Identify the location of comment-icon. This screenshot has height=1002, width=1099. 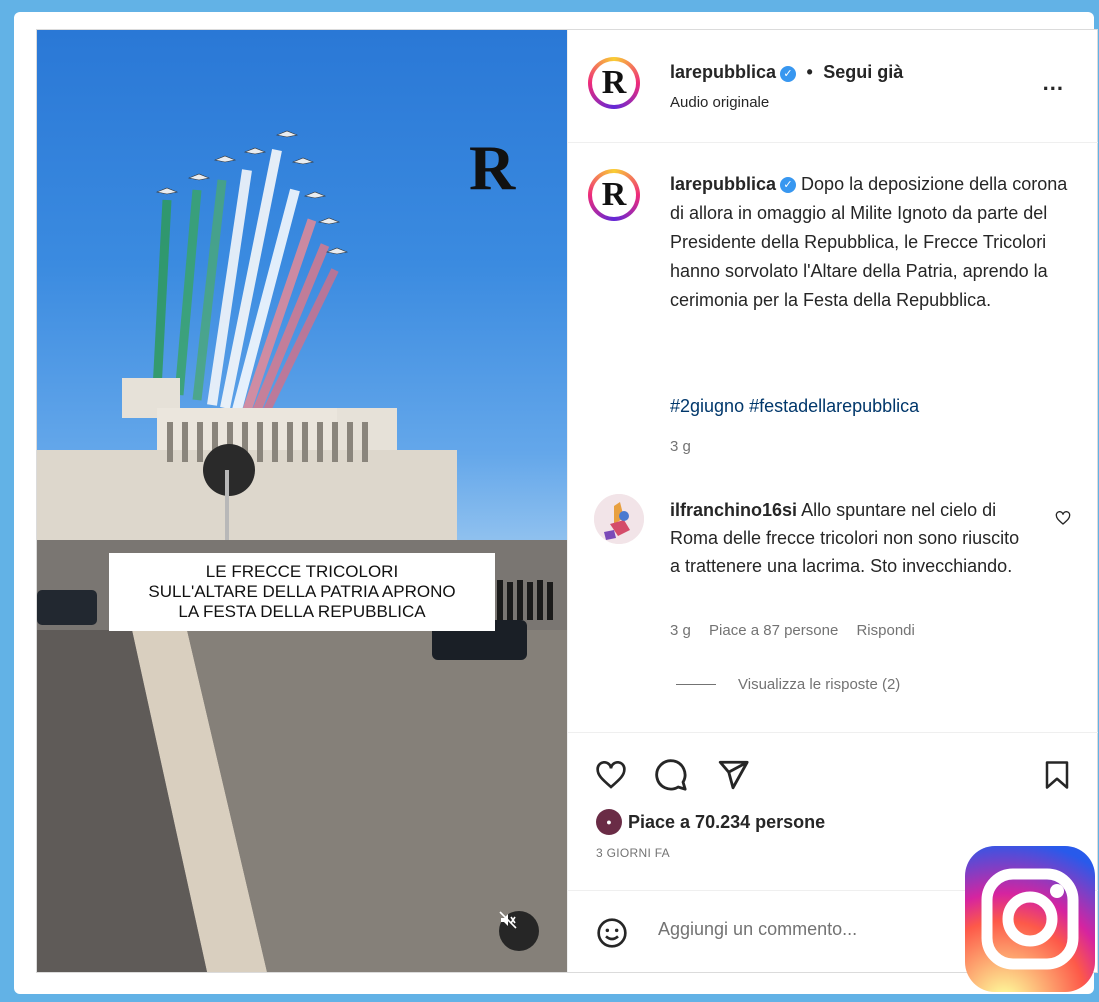
(671, 775).